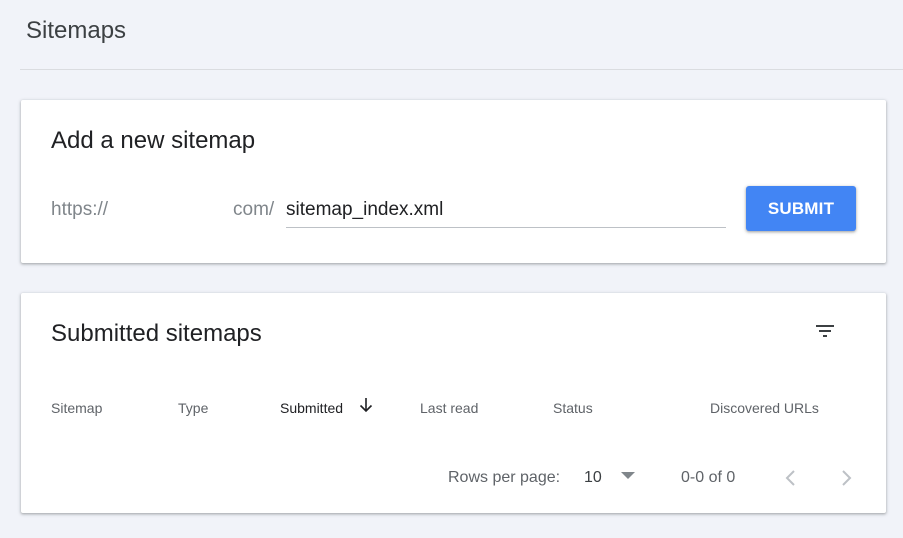 This screenshot has height=538, width=903. I want to click on submit-button: SUBMIT, so click(801, 208).